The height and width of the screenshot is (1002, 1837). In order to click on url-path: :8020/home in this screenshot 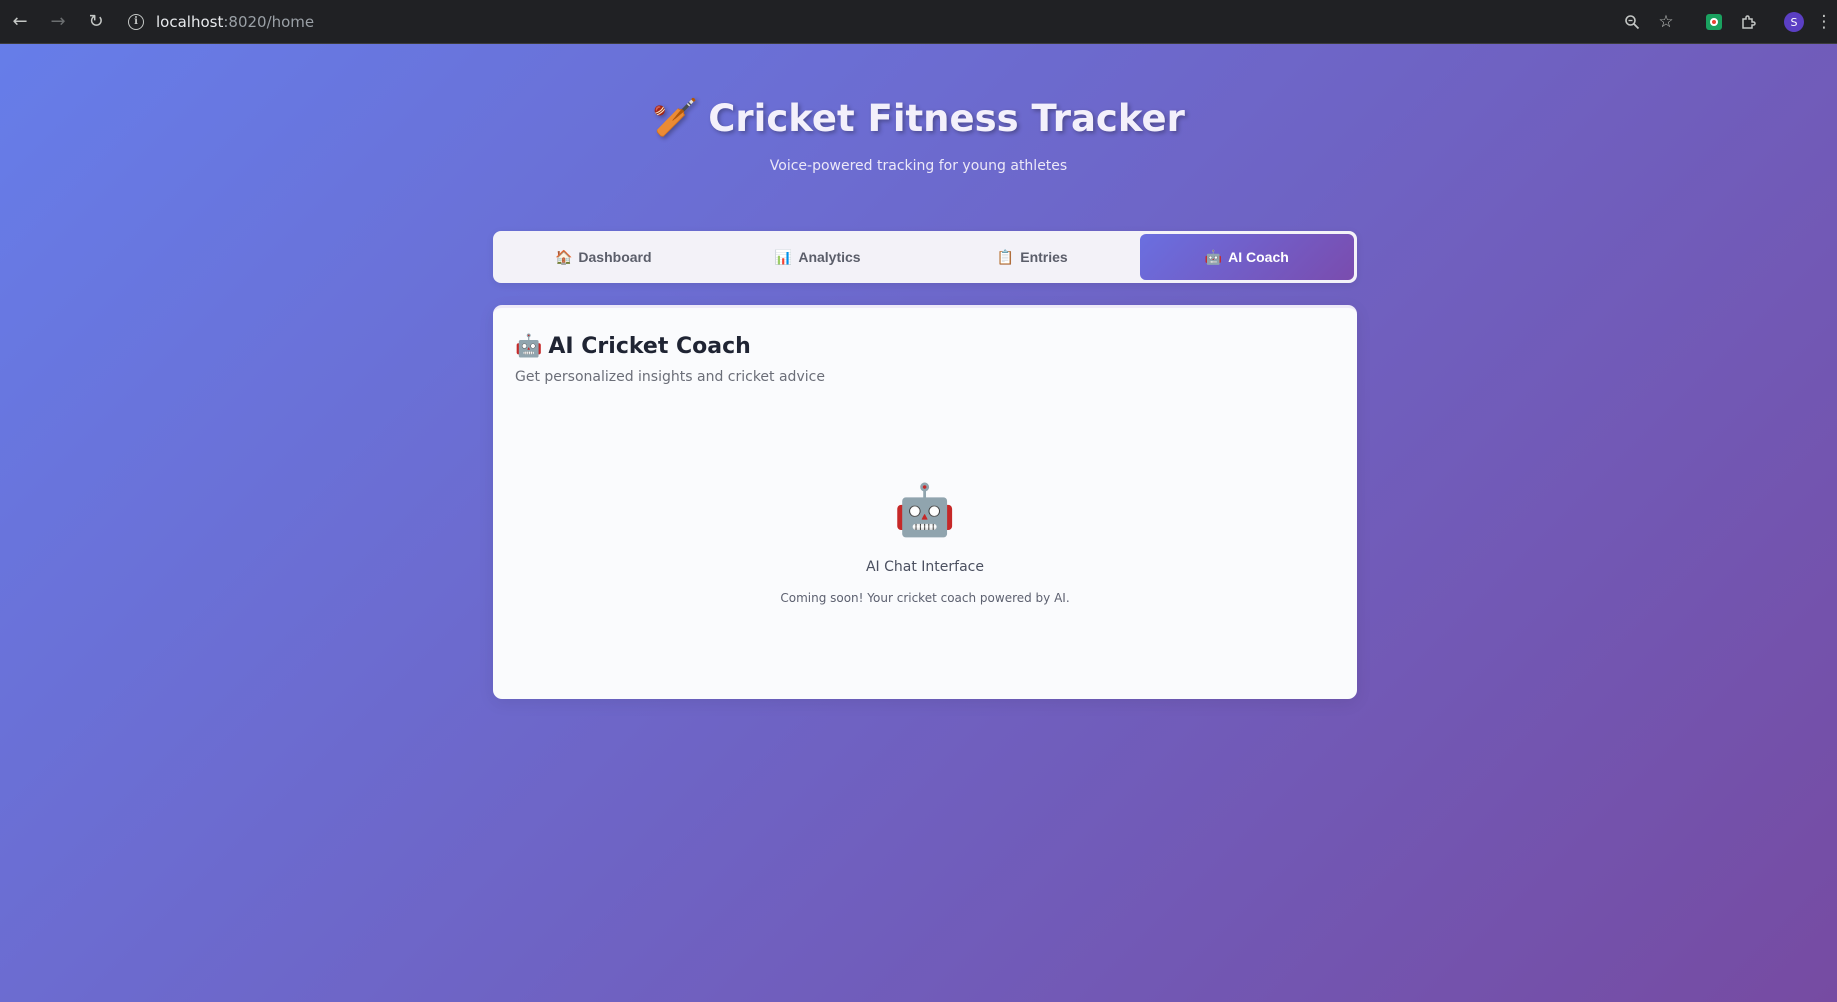, I will do `click(269, 21)`.